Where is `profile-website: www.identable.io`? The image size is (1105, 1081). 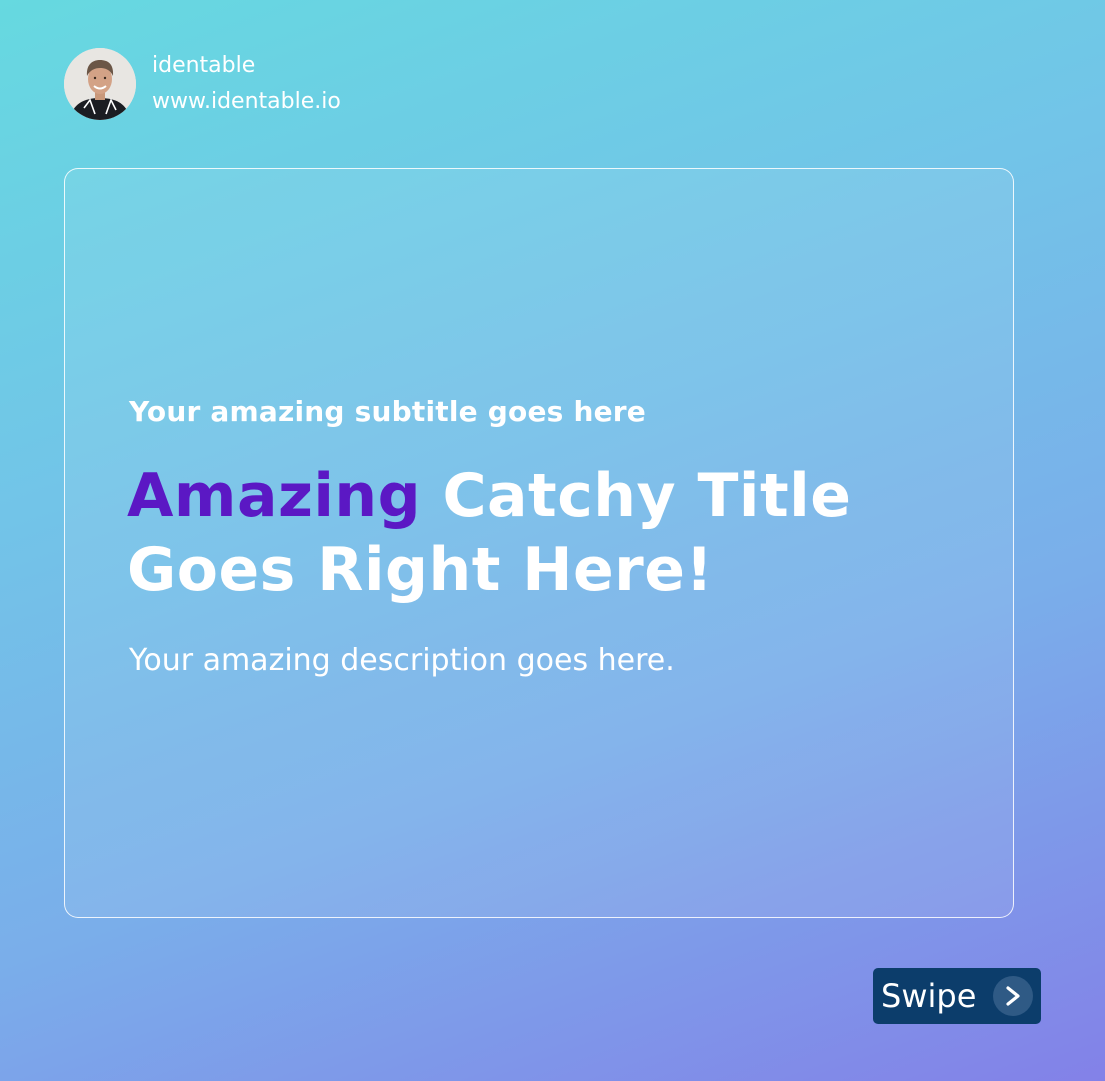 profile-website: www.identable.io is located at coordinates (246, 101).